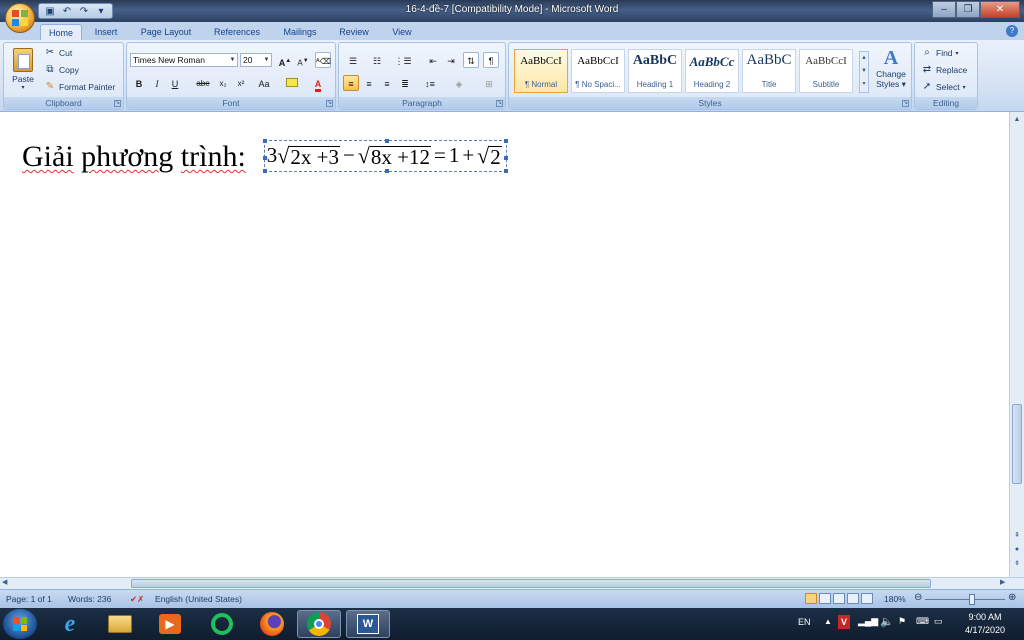  Describe the element at coordinates (157, 83) in the screenshot. I see `italic-button: I` at that location.